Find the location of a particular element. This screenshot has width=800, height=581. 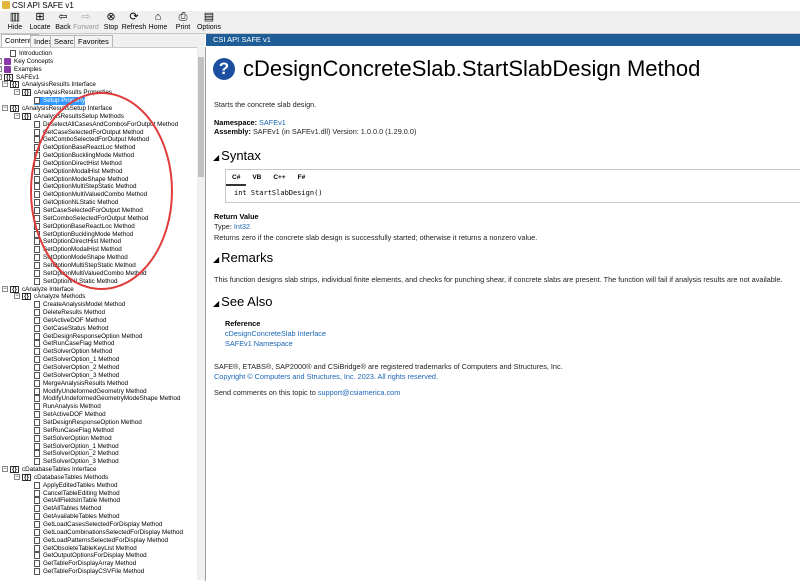

tree-item: −{} cAnalyze Interface is located at coordinates (38, 289).